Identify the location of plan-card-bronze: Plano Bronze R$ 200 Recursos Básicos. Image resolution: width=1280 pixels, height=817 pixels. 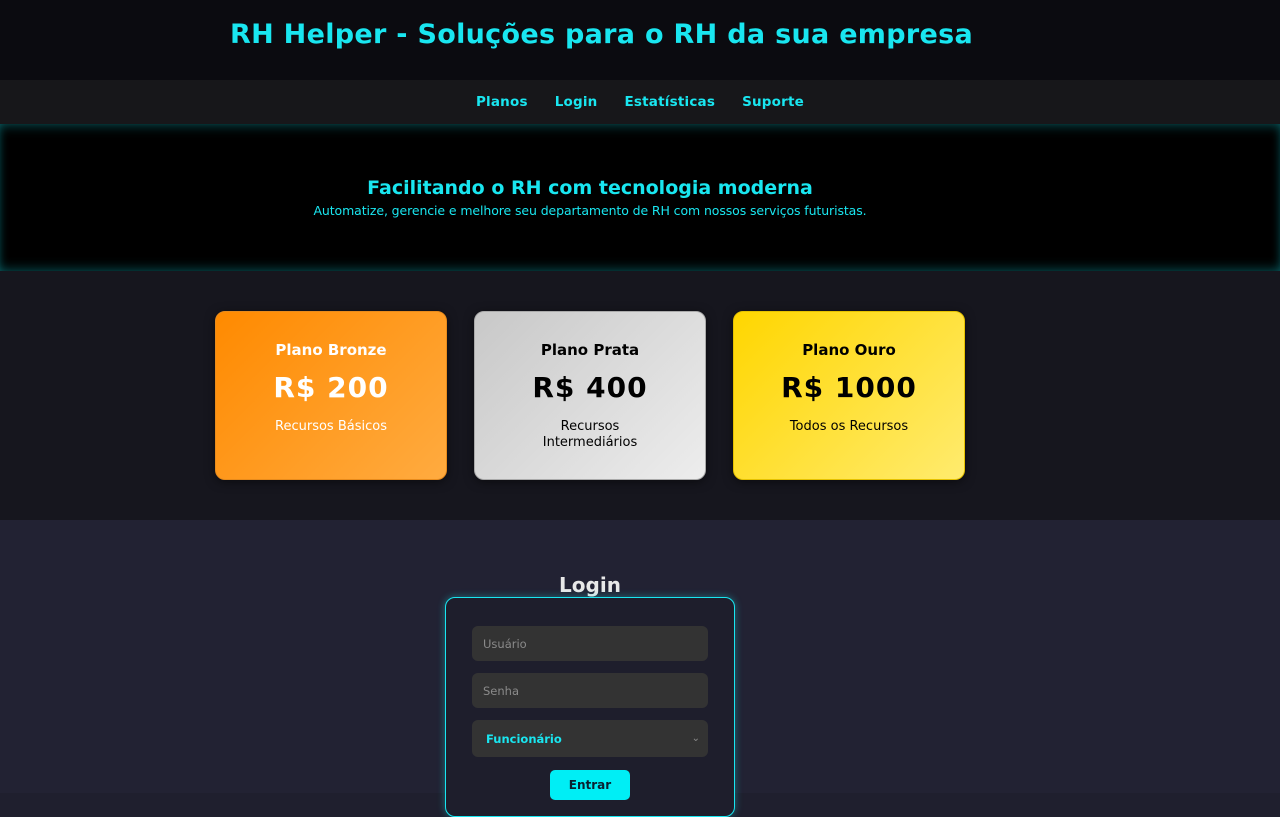
(331, 395).